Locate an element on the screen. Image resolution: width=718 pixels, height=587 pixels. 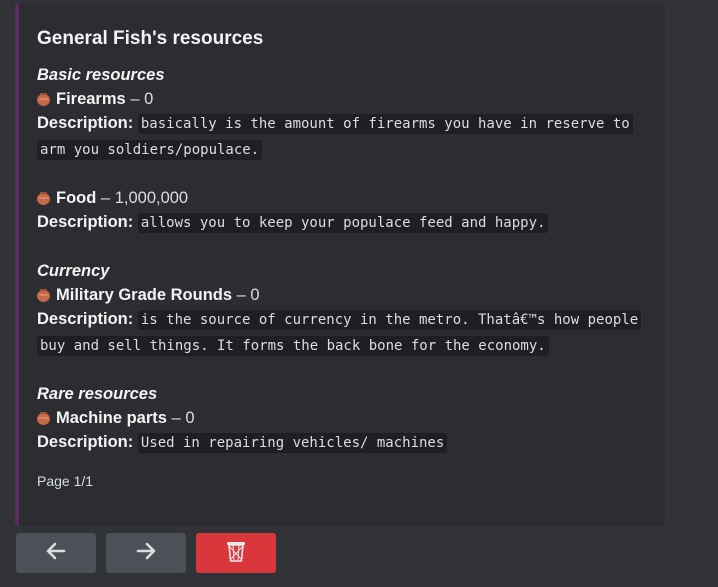
resource-food: Food – 1,000,000 is located at coordinates (343, 198).